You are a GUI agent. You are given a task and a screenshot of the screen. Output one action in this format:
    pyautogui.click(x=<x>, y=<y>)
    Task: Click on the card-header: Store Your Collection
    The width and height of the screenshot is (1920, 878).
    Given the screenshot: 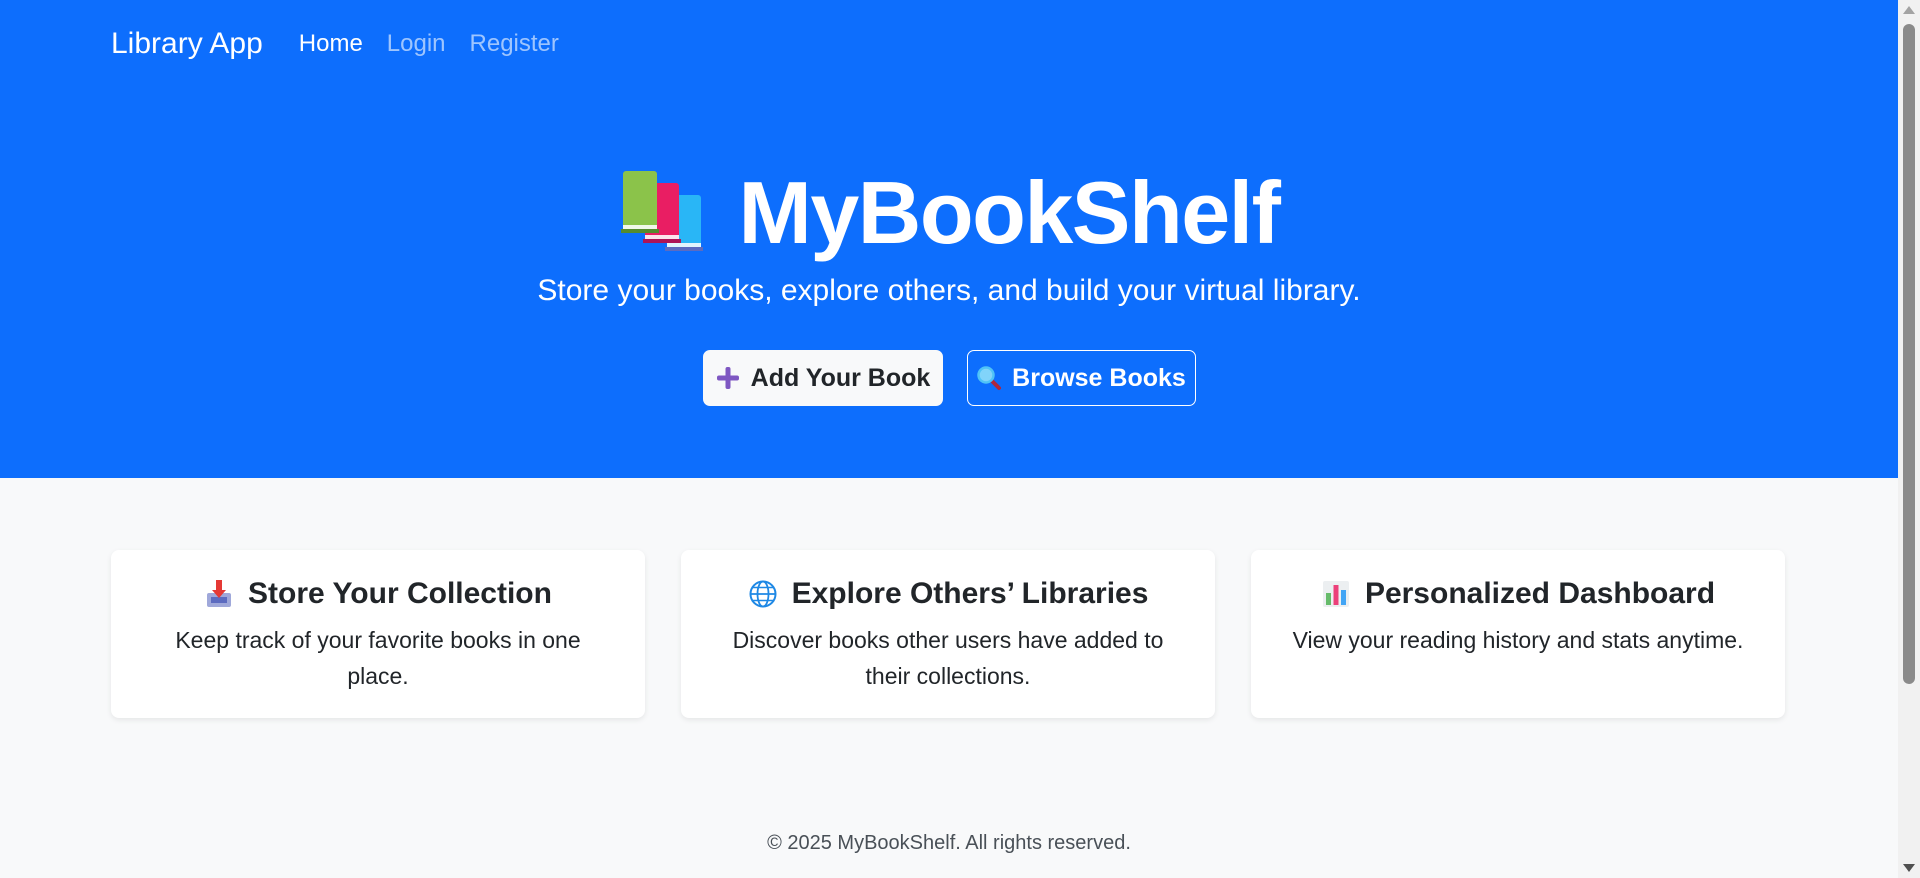 What is the action you would take?
    pyautogui.click(x=378, y=594)
    